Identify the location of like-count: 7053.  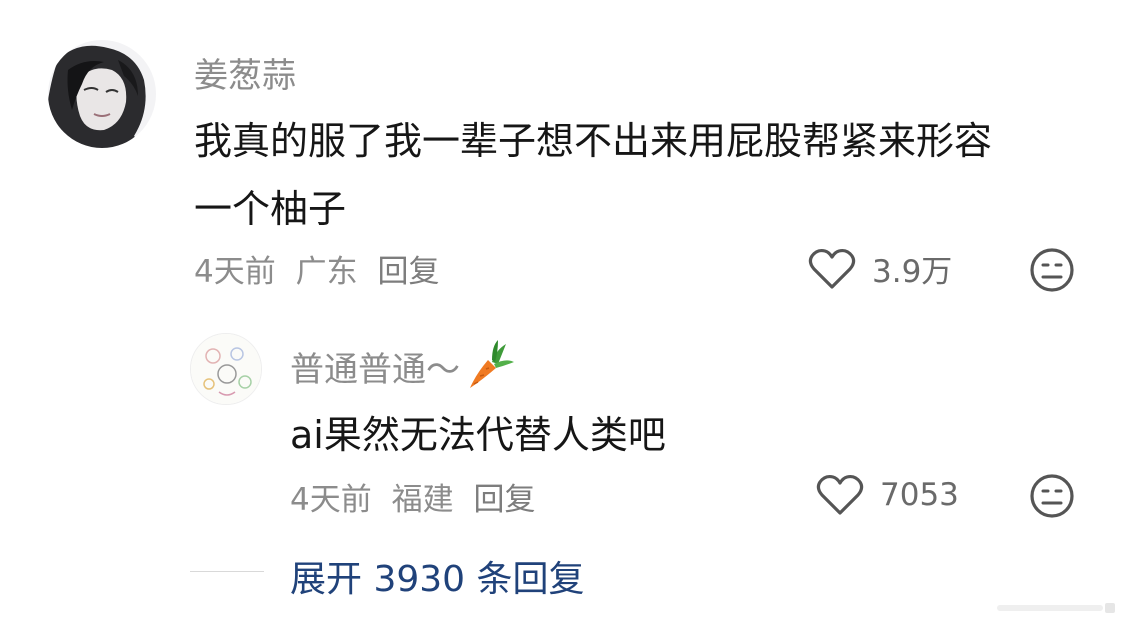
(919, 495).